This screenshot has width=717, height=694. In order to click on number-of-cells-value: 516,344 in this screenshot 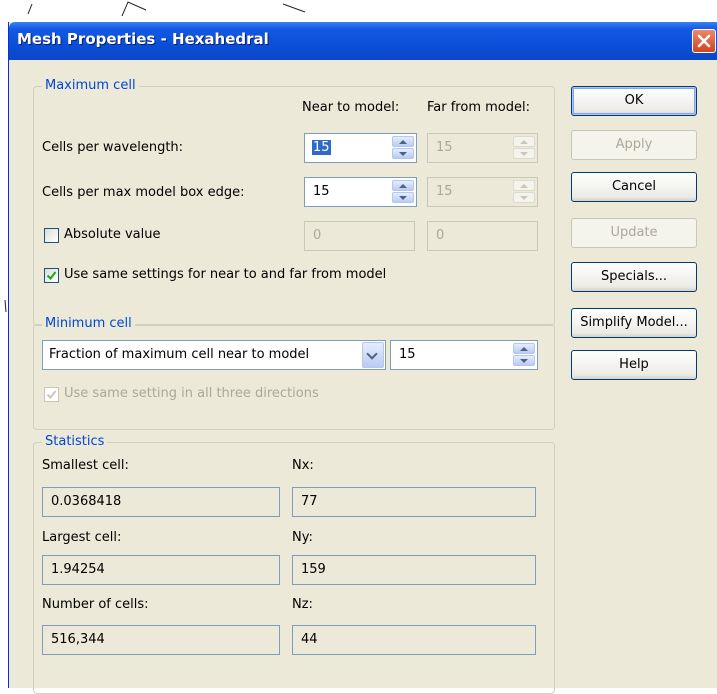, I will do `click(78, 639)`.